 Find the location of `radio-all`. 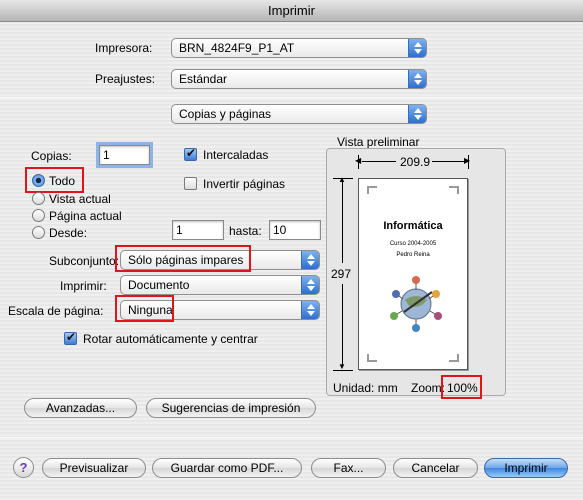

radio-all is located at coordinates (38, 180).